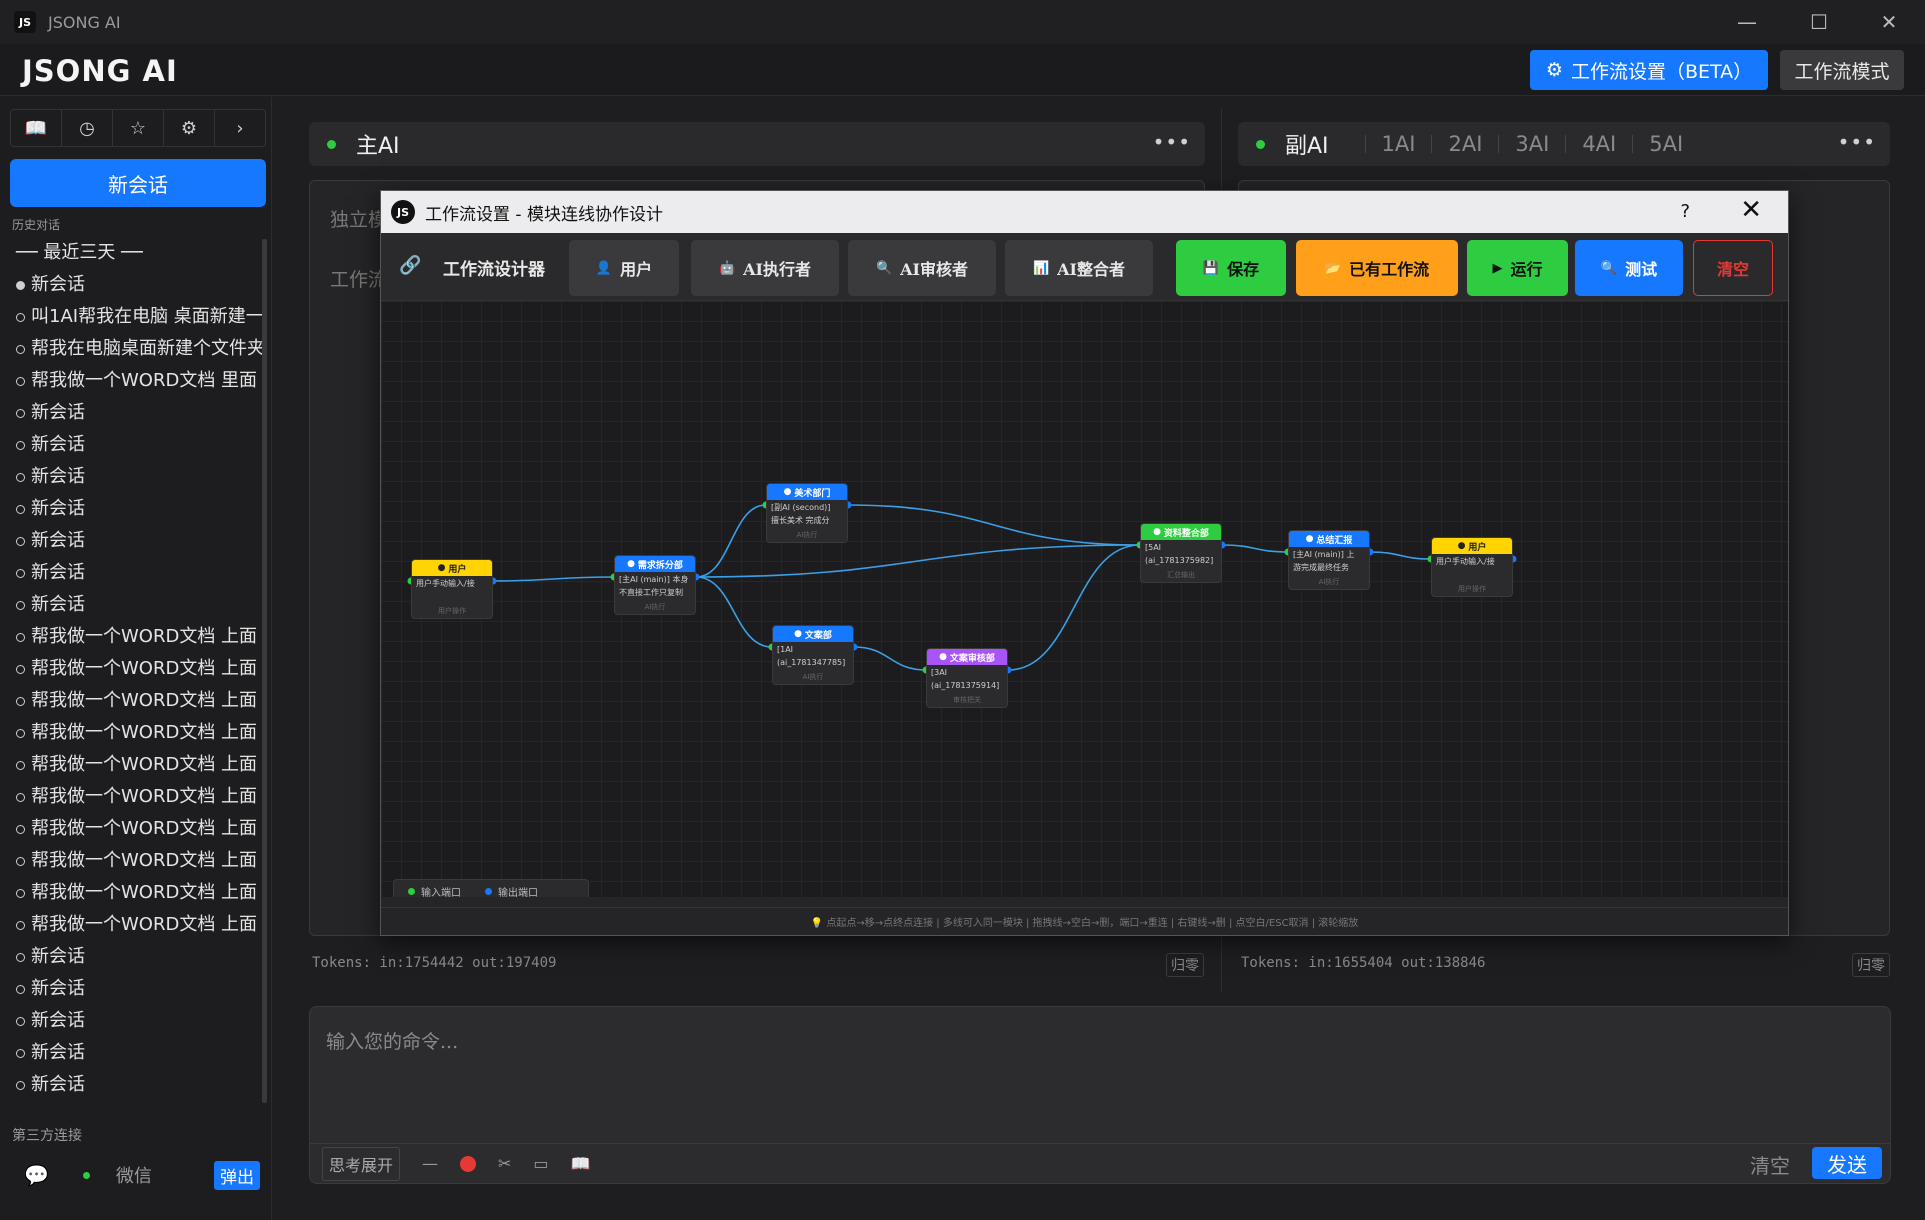 Image resolution: width=1925 pixels, height=1220 pixels. What do you see at coordinates (410, 265) in the screenshot?
I see `link-icon: 🔗` at bounding box center [410, 265].